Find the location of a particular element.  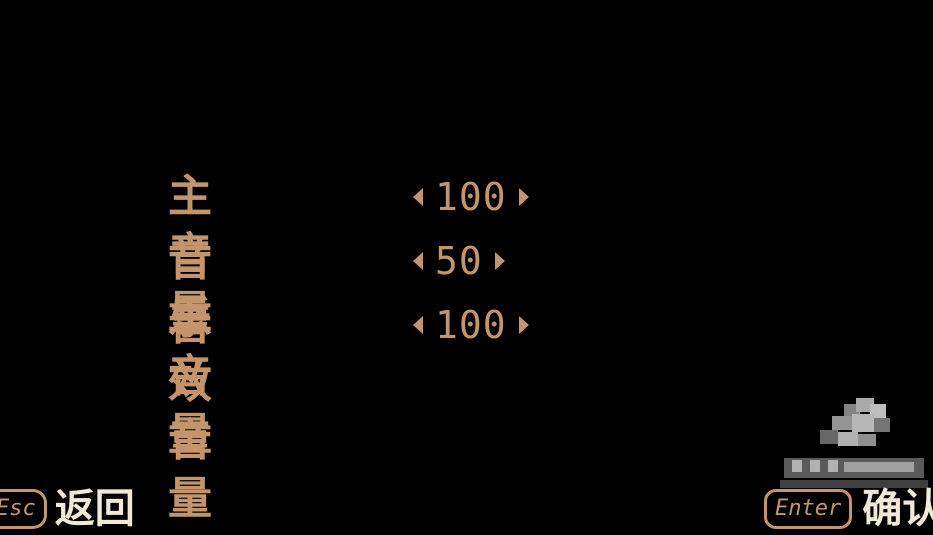

sfx-volume-value: 100 is located at coordinates (471, 325).